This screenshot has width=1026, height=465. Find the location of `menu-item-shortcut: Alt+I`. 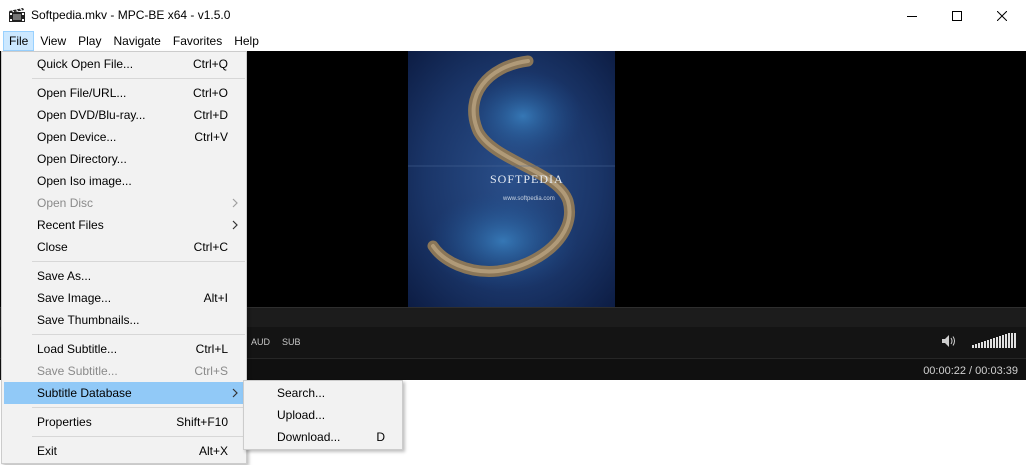

menu-item-shortcut: Alt+I is located at coordinates (215, 298).